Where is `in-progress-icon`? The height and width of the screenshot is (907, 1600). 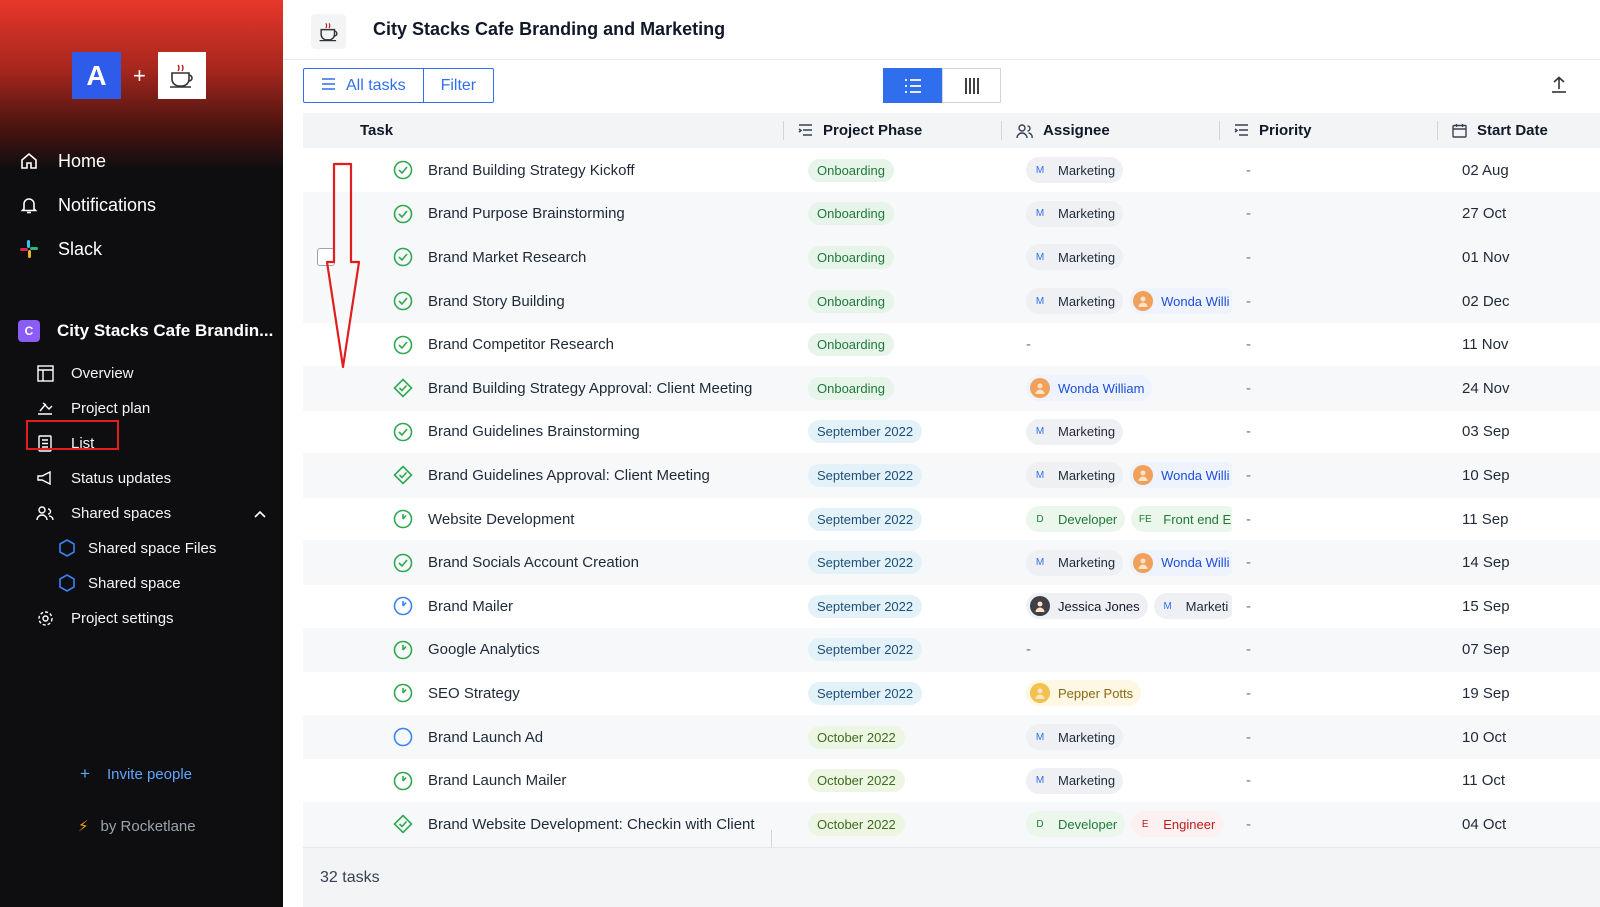 in-progress-icon is located at coordinates (403, 519).